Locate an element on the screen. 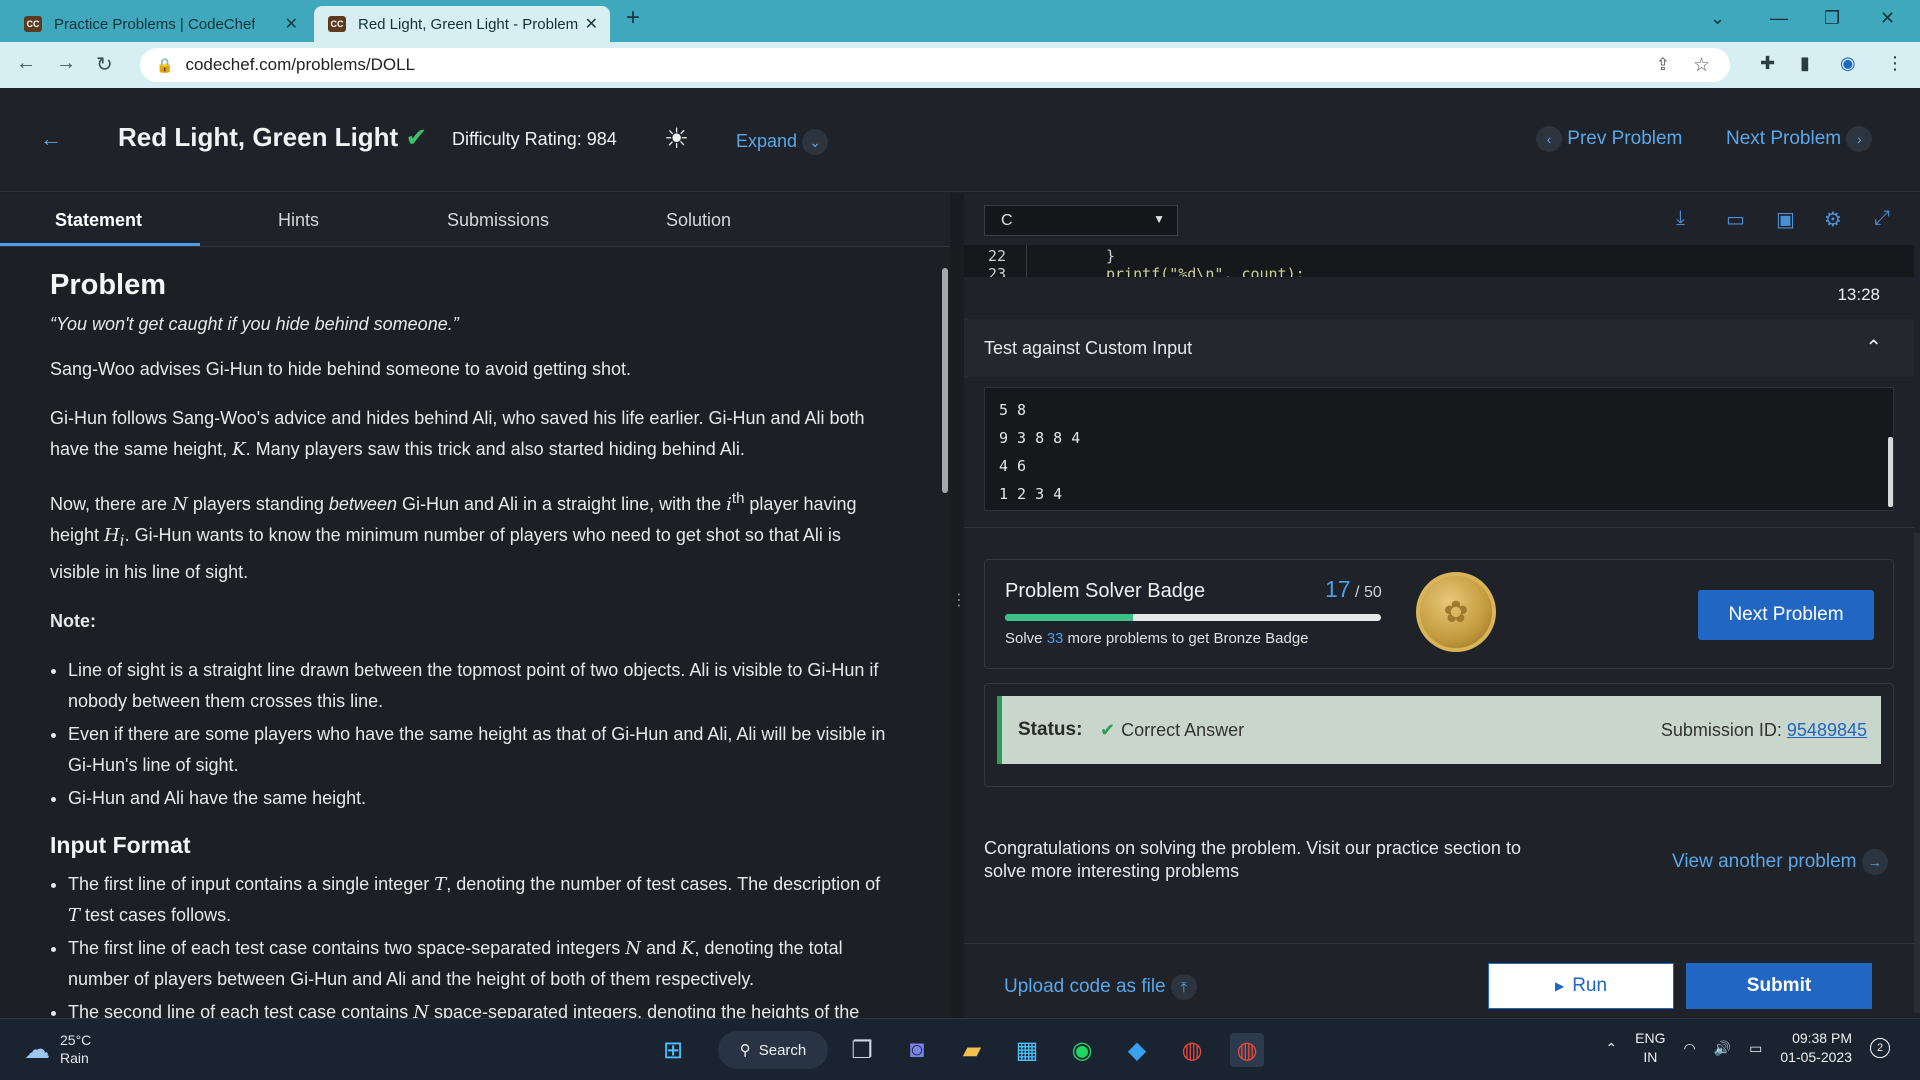 This screenshot has height=1080, width=1920. language-value: C is located at coordinates (1007, 220).